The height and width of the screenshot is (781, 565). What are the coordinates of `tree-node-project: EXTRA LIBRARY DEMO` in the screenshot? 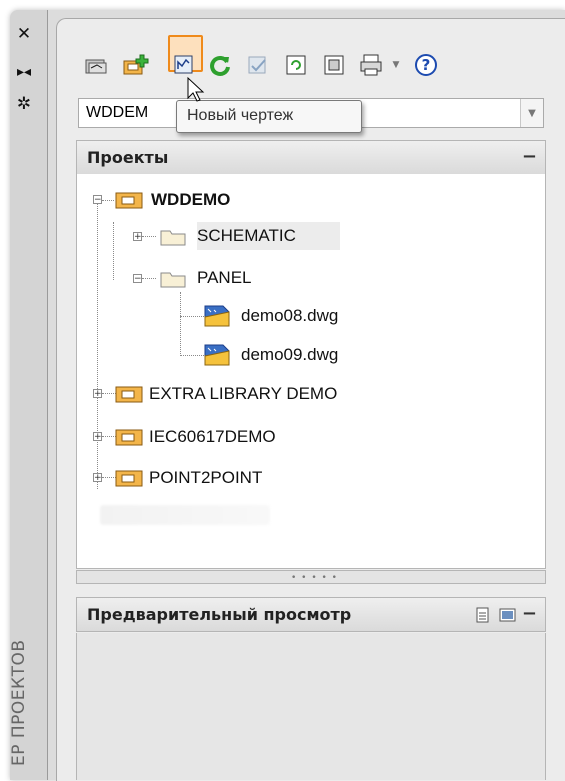 It's located at (226, 394).